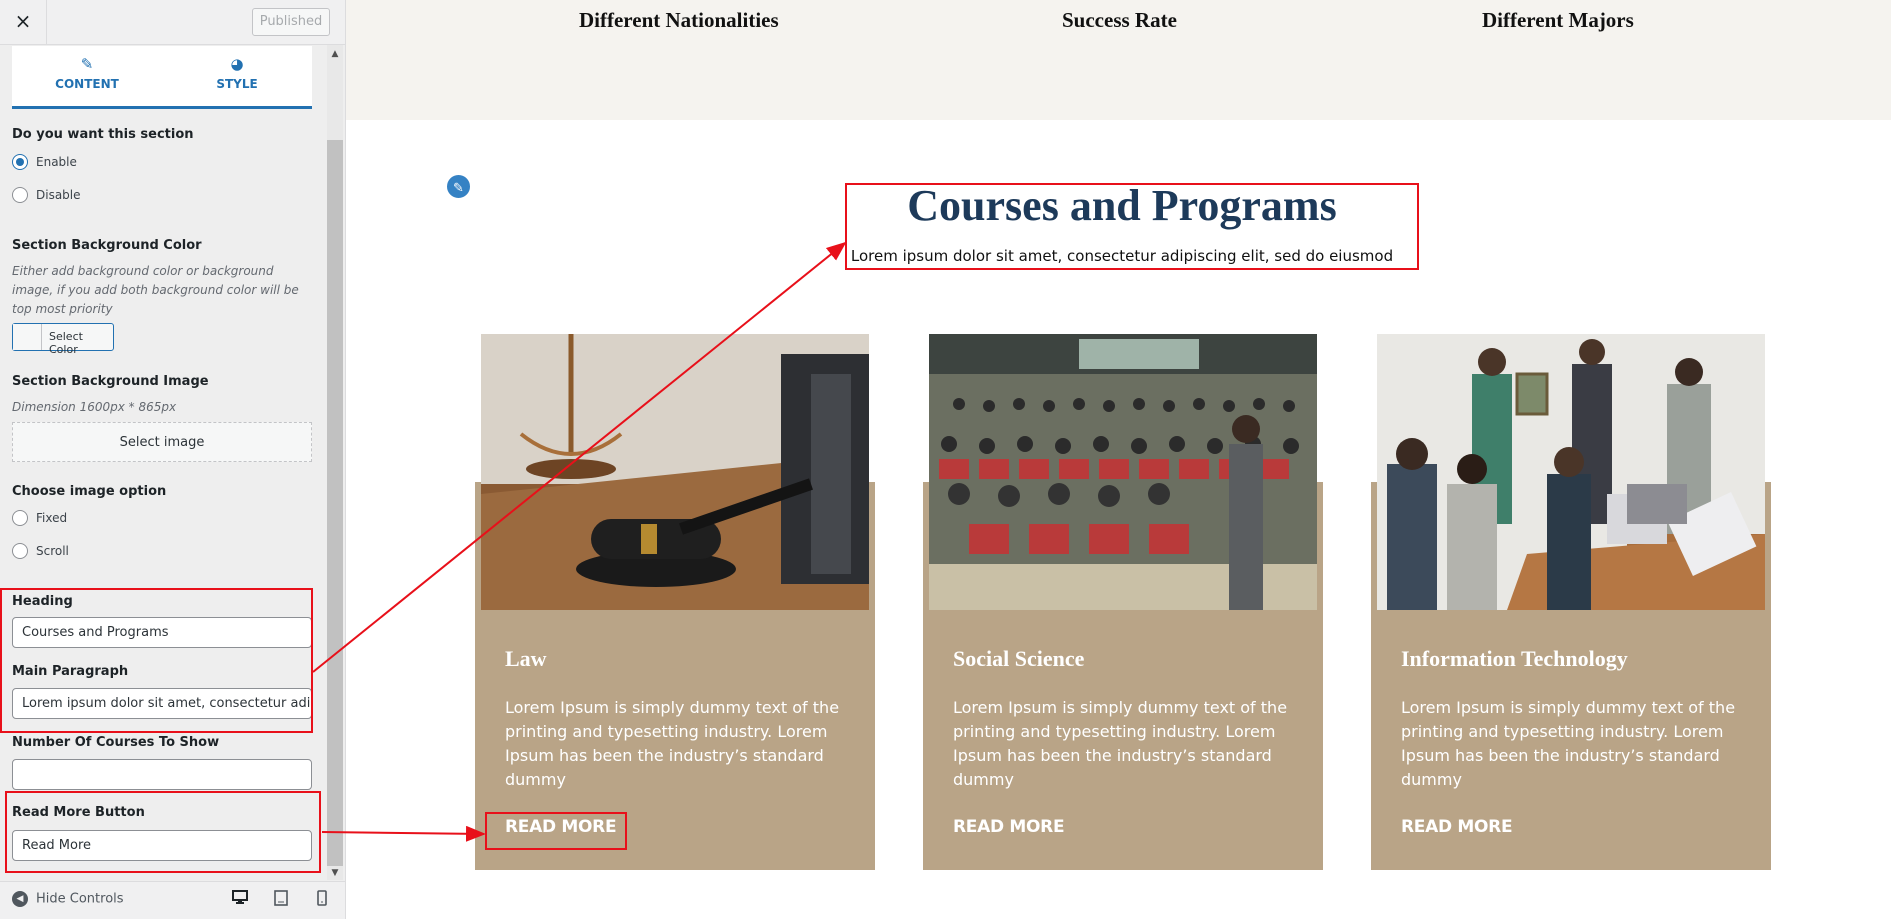 The height and width of the screenshot is (919, 1891). I want to click on arrow-heading-to-preview, so click(579, 457).